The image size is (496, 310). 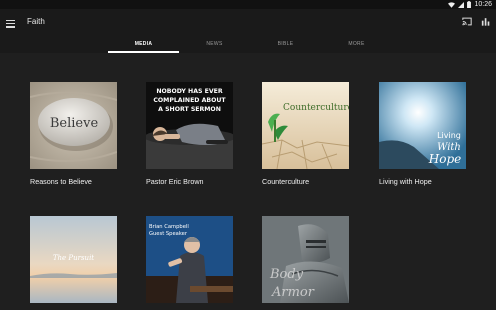 What do you see at coordinates (189, 91) in the screenshot?
I see `art-line-1: NOBODY HAS EVER` at bounding box center [189, 91].